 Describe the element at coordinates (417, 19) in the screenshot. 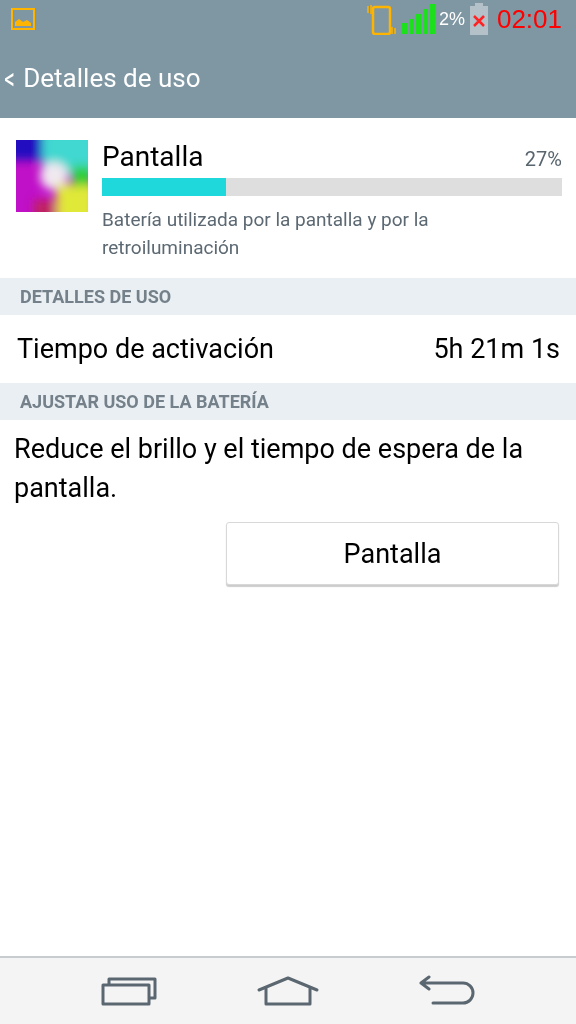

I see `signal-icon` at that location.